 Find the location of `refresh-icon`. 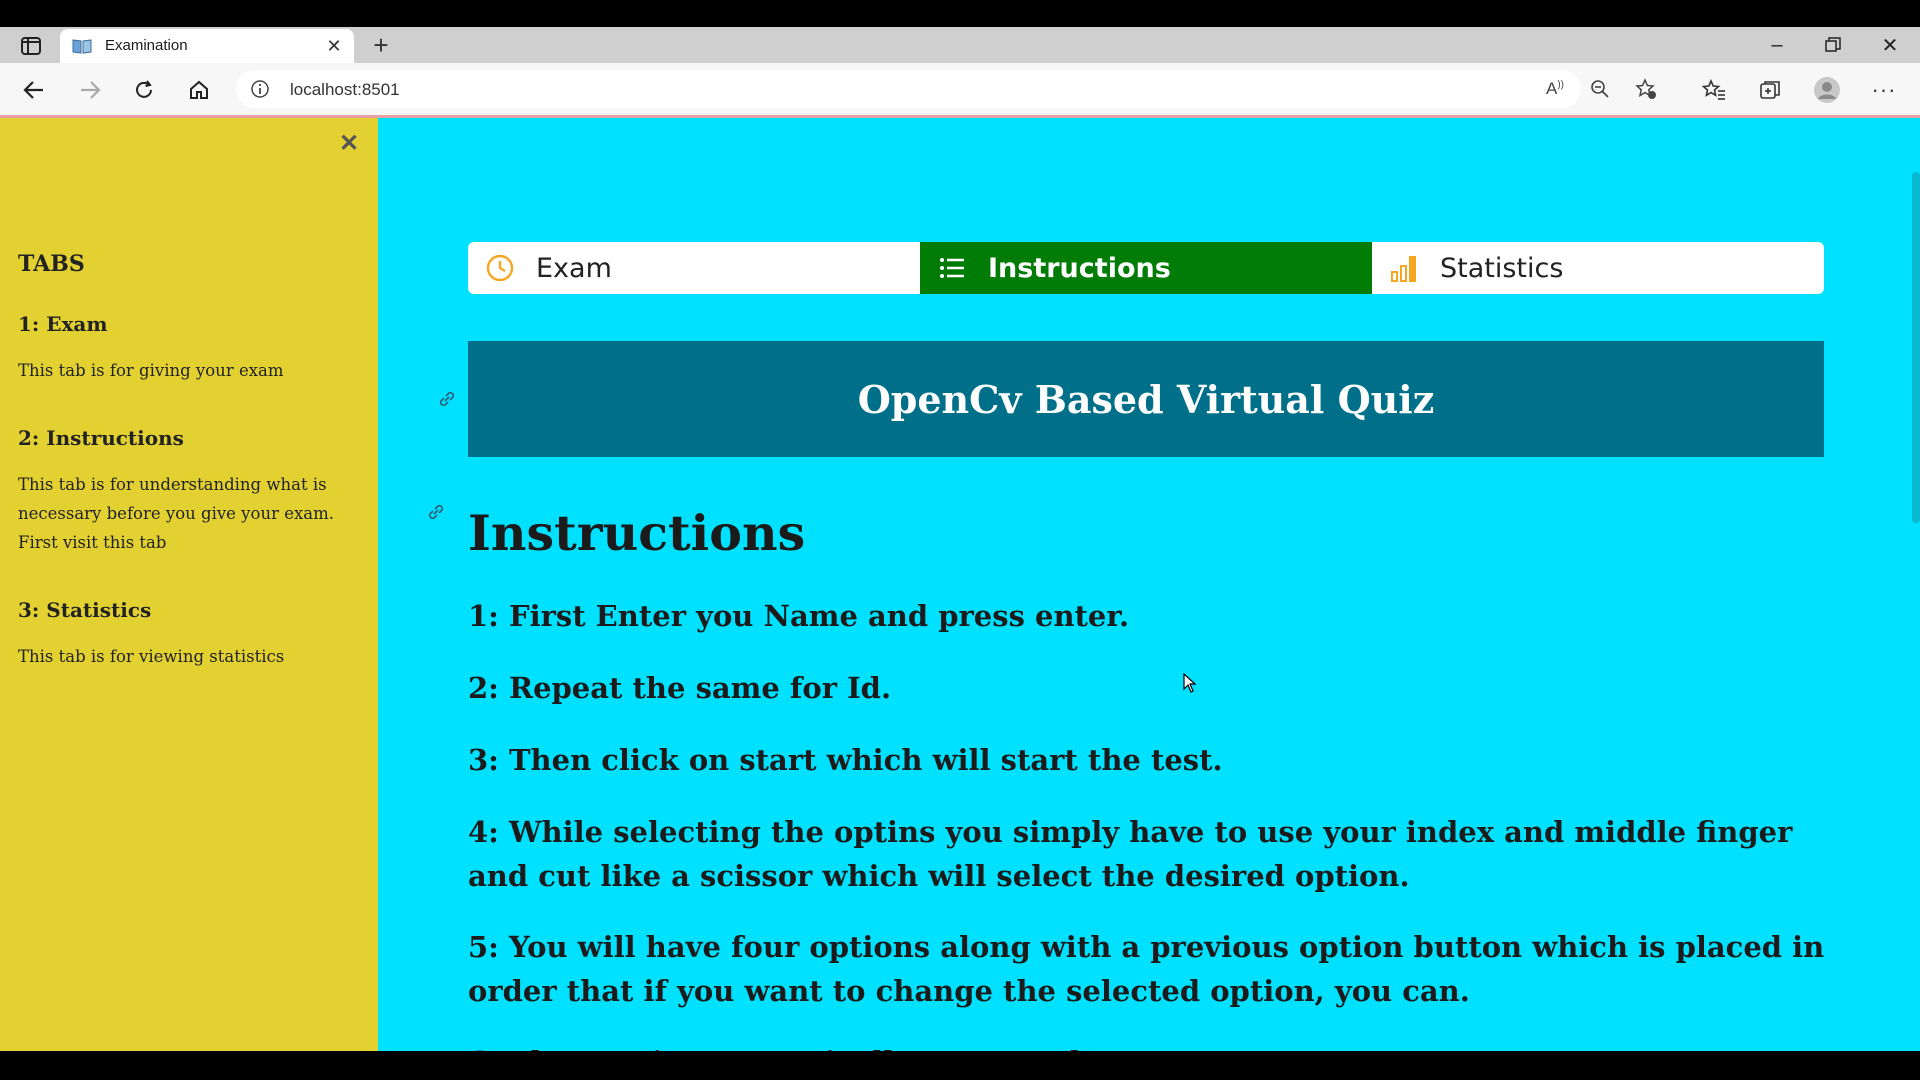

refresh-icon is located at coordinates (144, 89).